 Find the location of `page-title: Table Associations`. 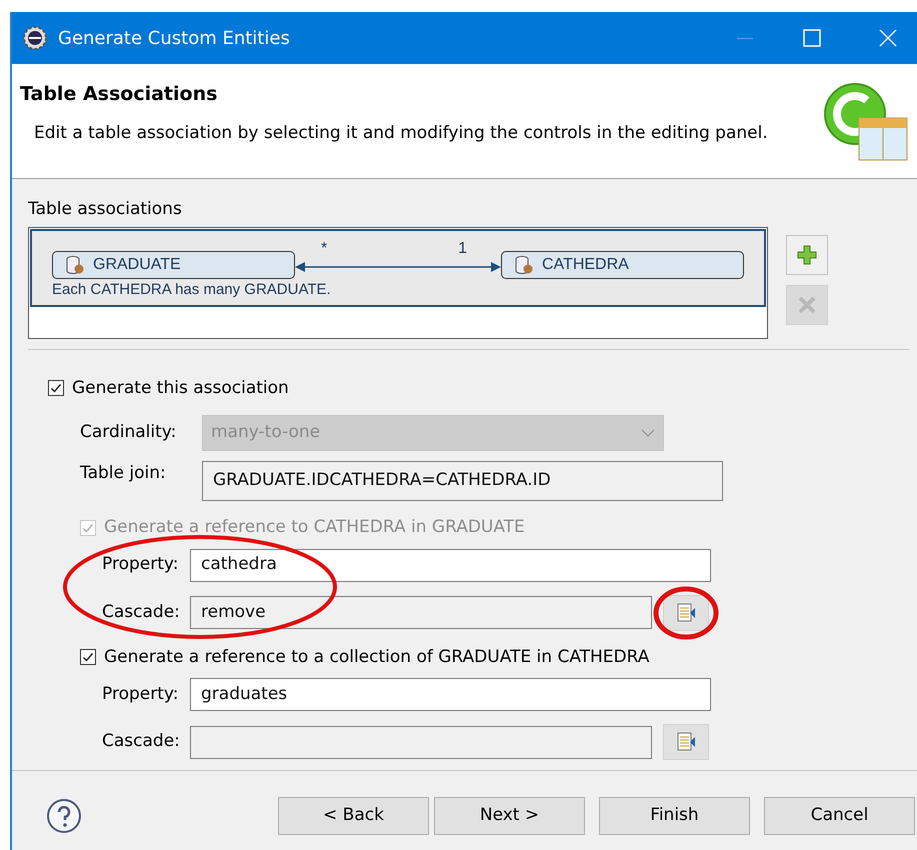

page-title: Table Associations is located at coordinates (119, 94).